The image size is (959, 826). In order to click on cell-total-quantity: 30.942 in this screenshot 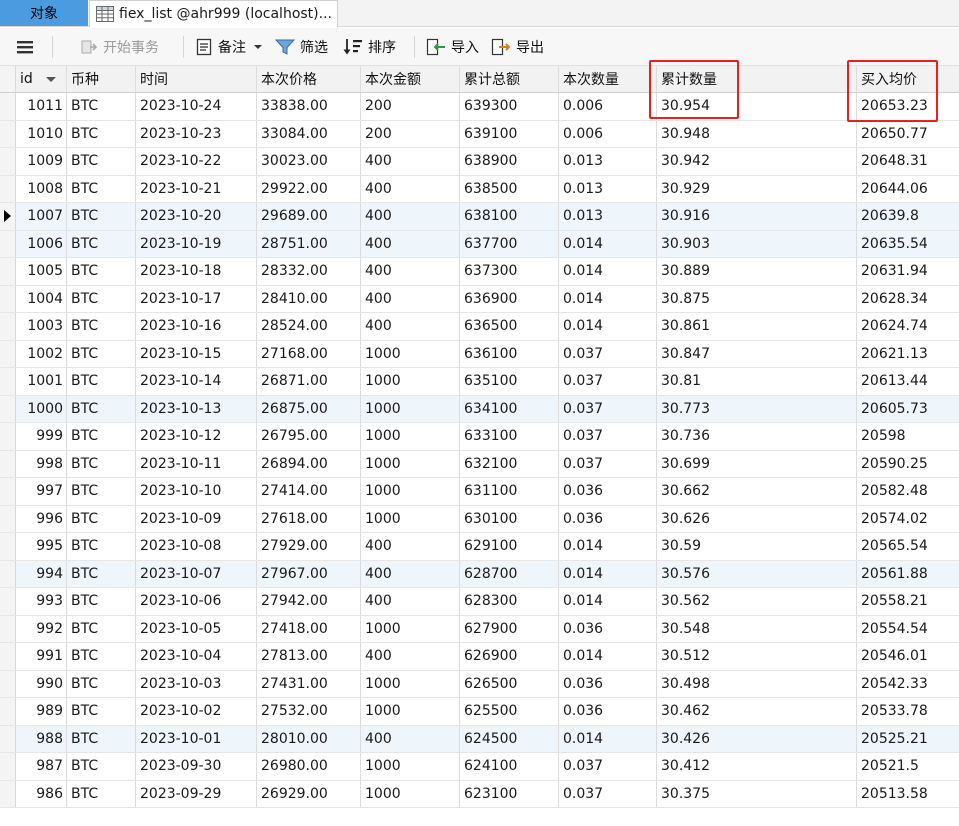, I will do `click(757, 161)`.